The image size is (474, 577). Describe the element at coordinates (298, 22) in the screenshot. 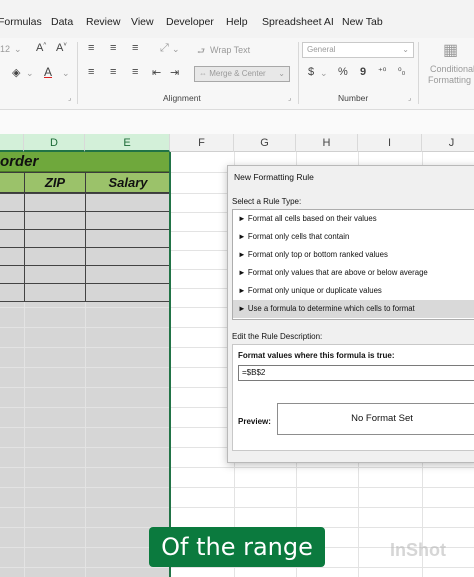

I see `tab-spreadsheet-ai: Spreadsheet AI` at that location.